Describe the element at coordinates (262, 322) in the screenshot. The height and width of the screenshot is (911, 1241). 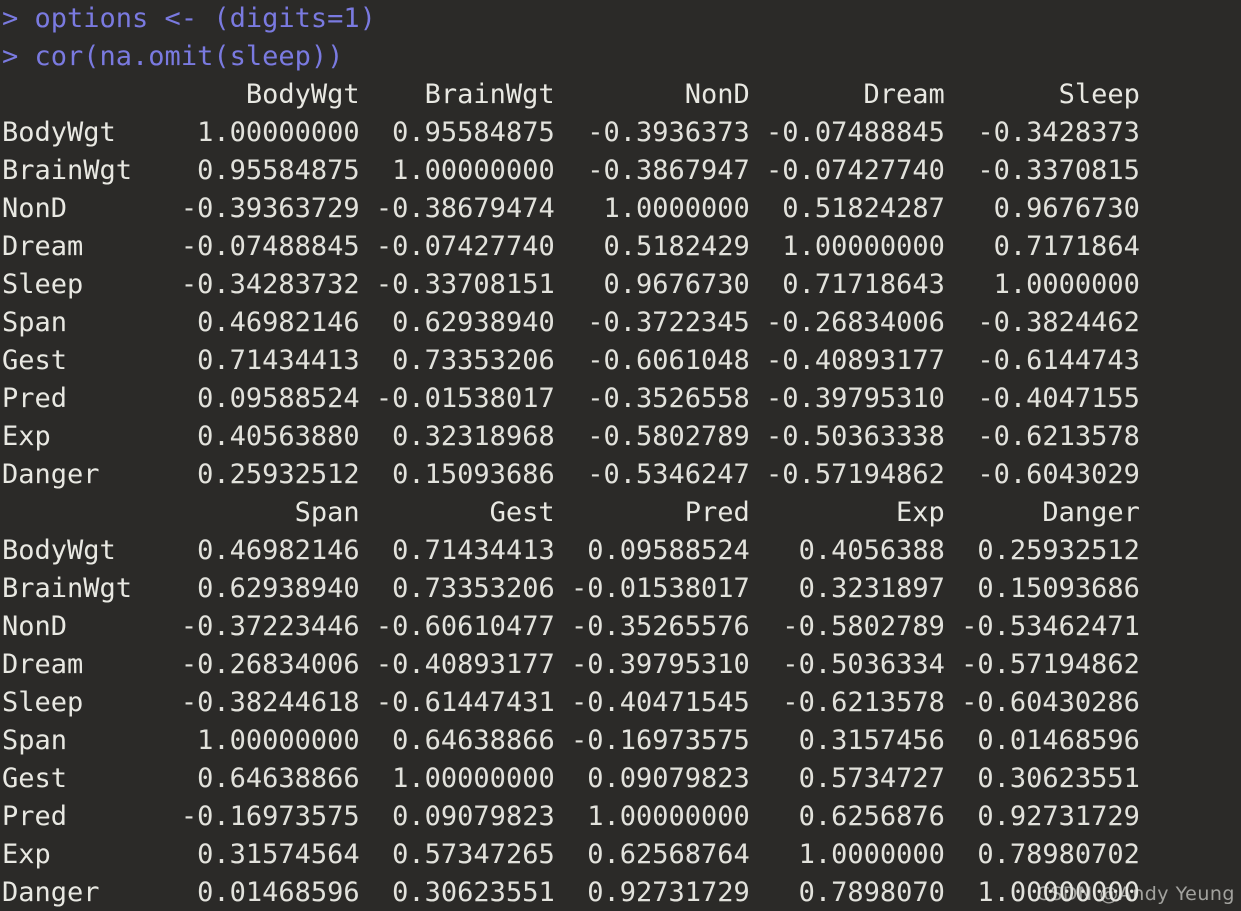
I see `matrix-cell: 0.46982146` at that location.